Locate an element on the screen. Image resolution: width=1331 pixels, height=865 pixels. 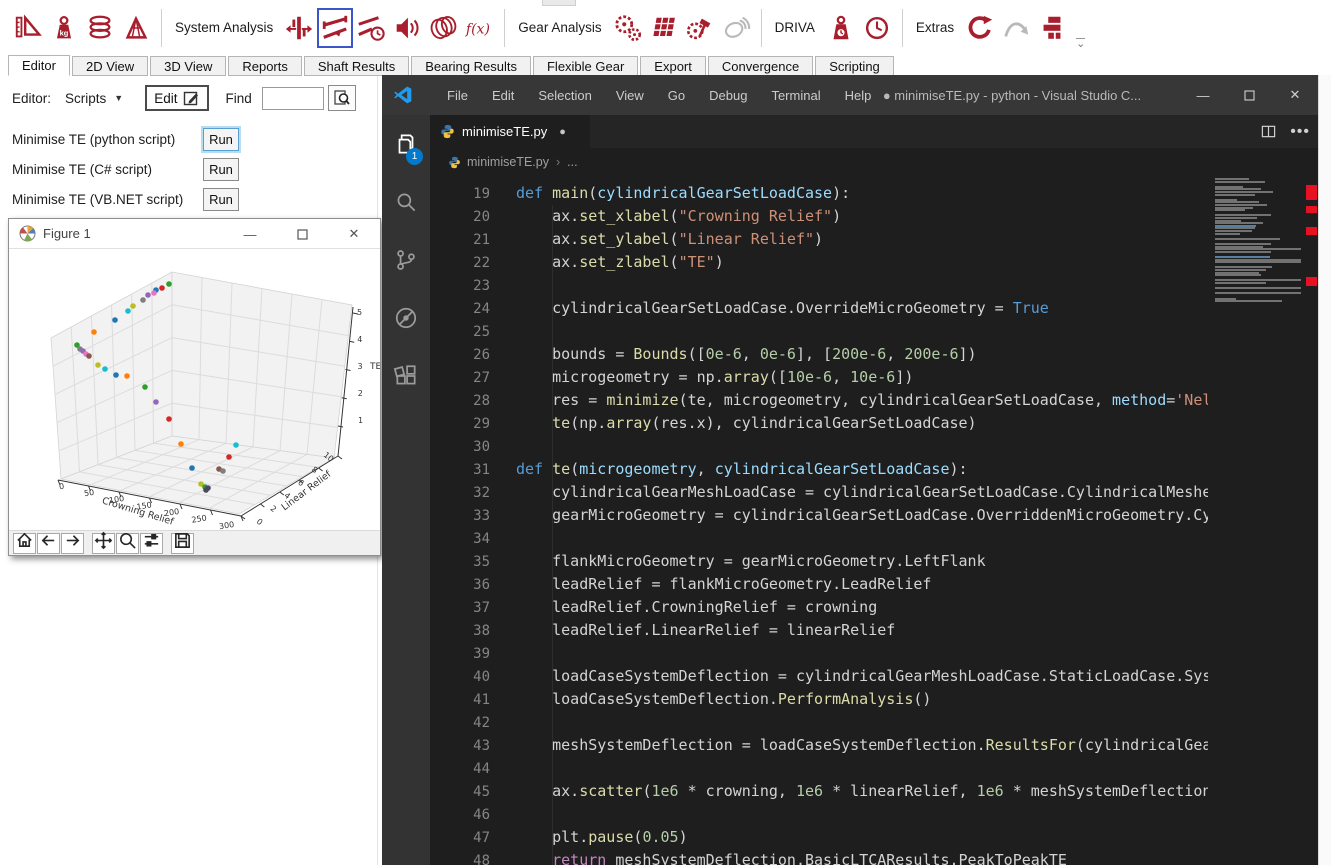
tab-scripting: Scripting is located at coordinates (854, 66).